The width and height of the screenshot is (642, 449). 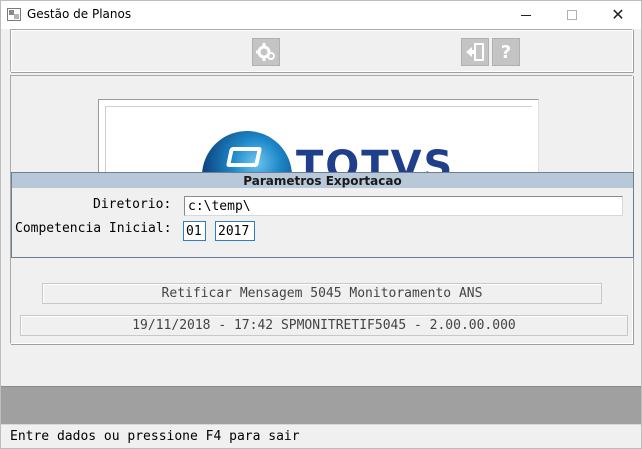 What do you see at coordinates (318, 140) in the screenshot?
I see `logo-canvas: TOTVS` at bounding box center [318, 140].